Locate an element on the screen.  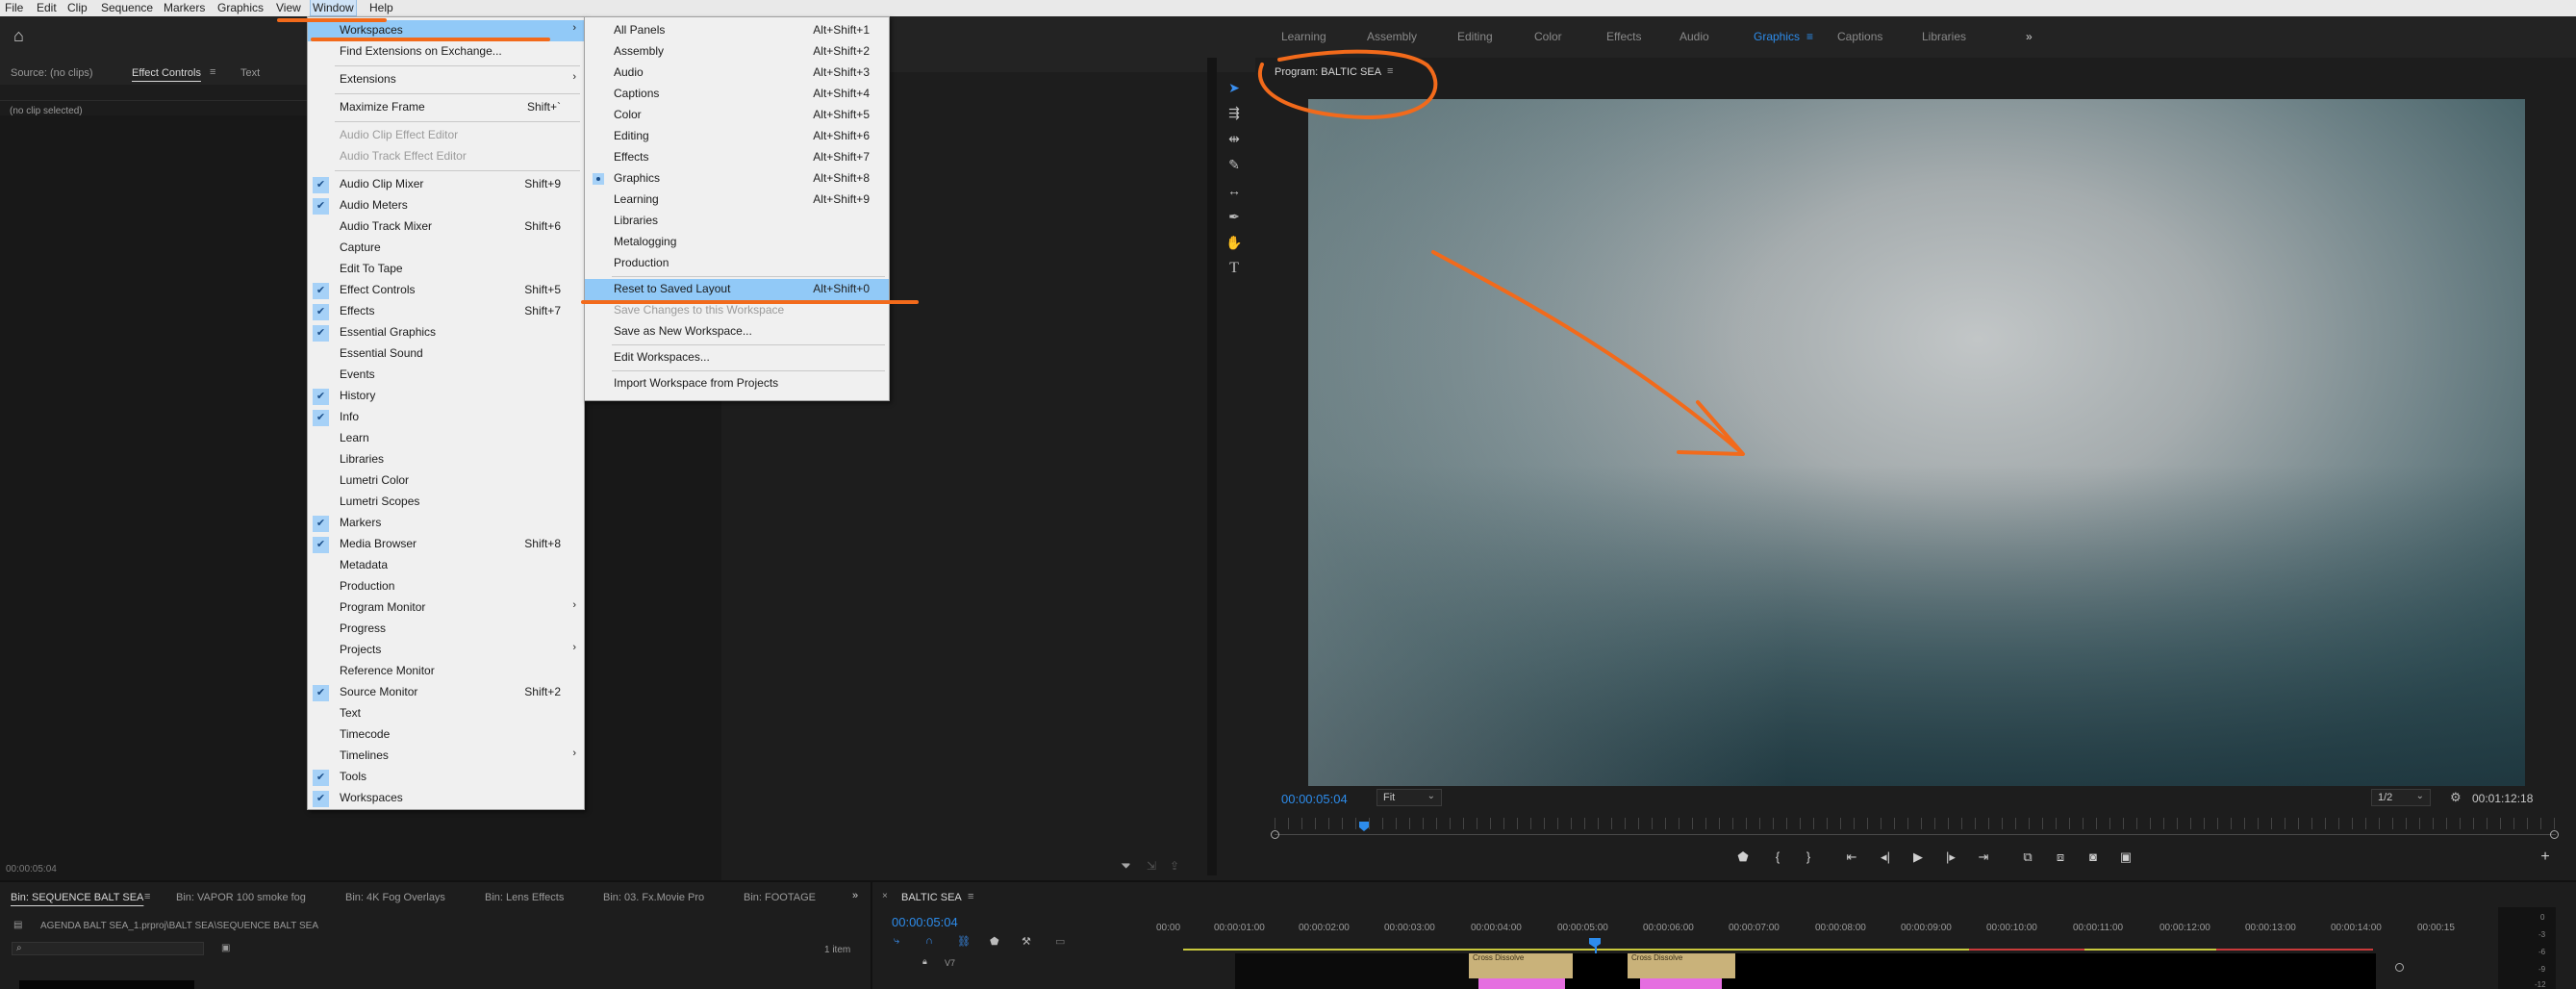
annotation-circle-program is located at coordinates (1348, 84).